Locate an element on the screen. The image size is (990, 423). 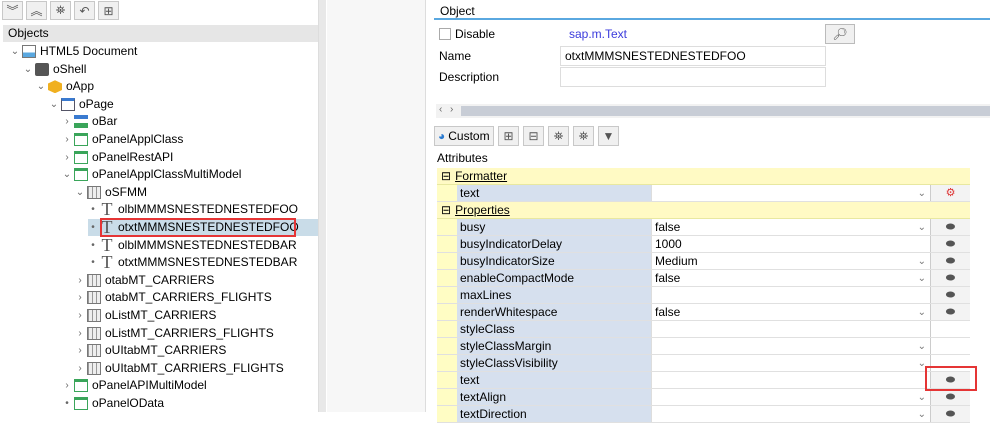
tree-item: ⌄ oSFMM is located at coordinates (111, 192).